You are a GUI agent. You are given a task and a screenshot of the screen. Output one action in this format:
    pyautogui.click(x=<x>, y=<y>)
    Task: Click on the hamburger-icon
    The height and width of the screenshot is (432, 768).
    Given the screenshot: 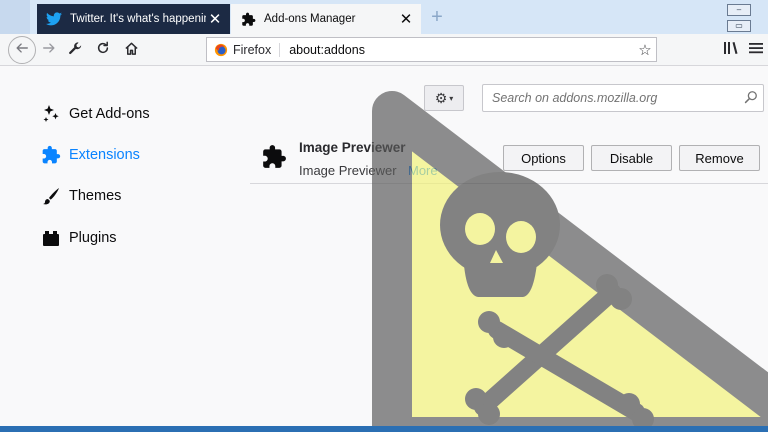 What is the action you would take?
    pyautogui.click(x=756, y=50)
    